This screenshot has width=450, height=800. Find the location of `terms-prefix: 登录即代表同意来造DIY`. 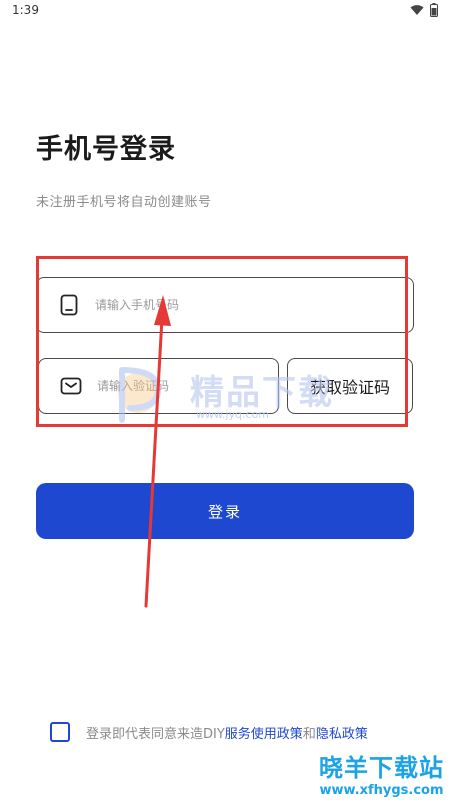

terms-prefix: 登录即代表同意来造DIY is located at coordinates (155, 734).